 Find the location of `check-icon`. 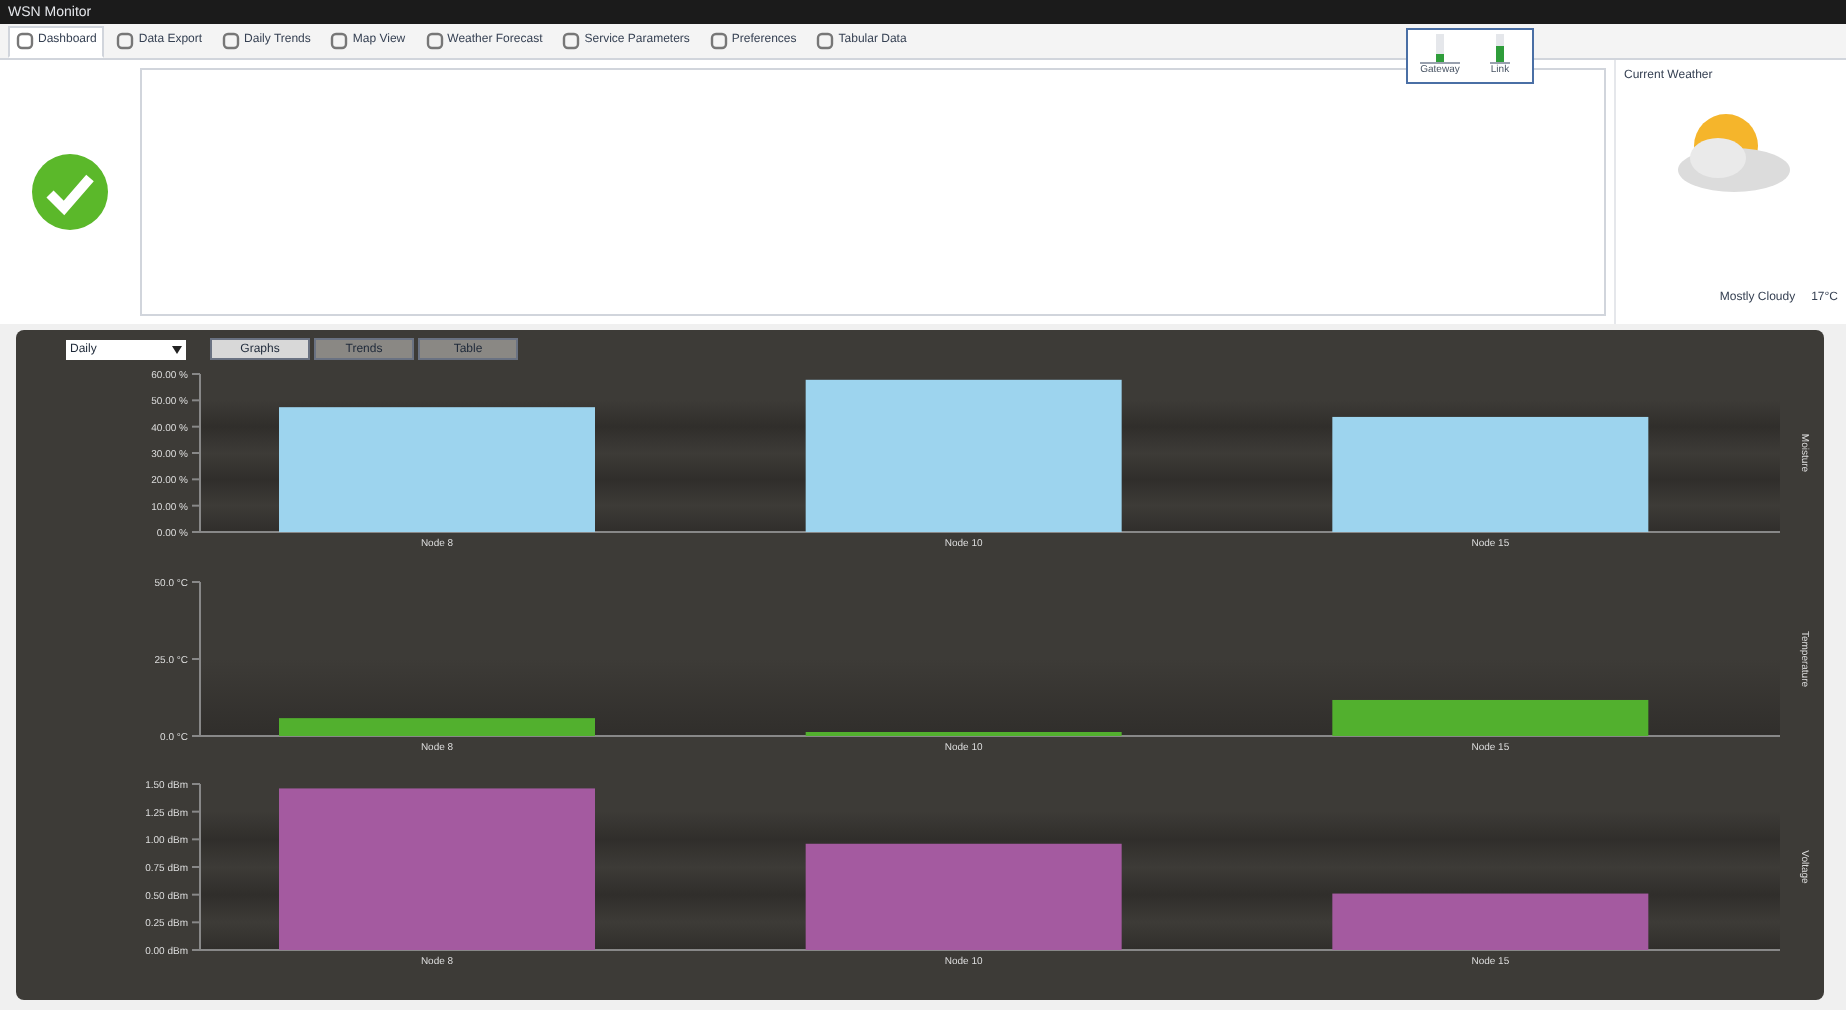

check-icon is located at coordinates (70, 192).